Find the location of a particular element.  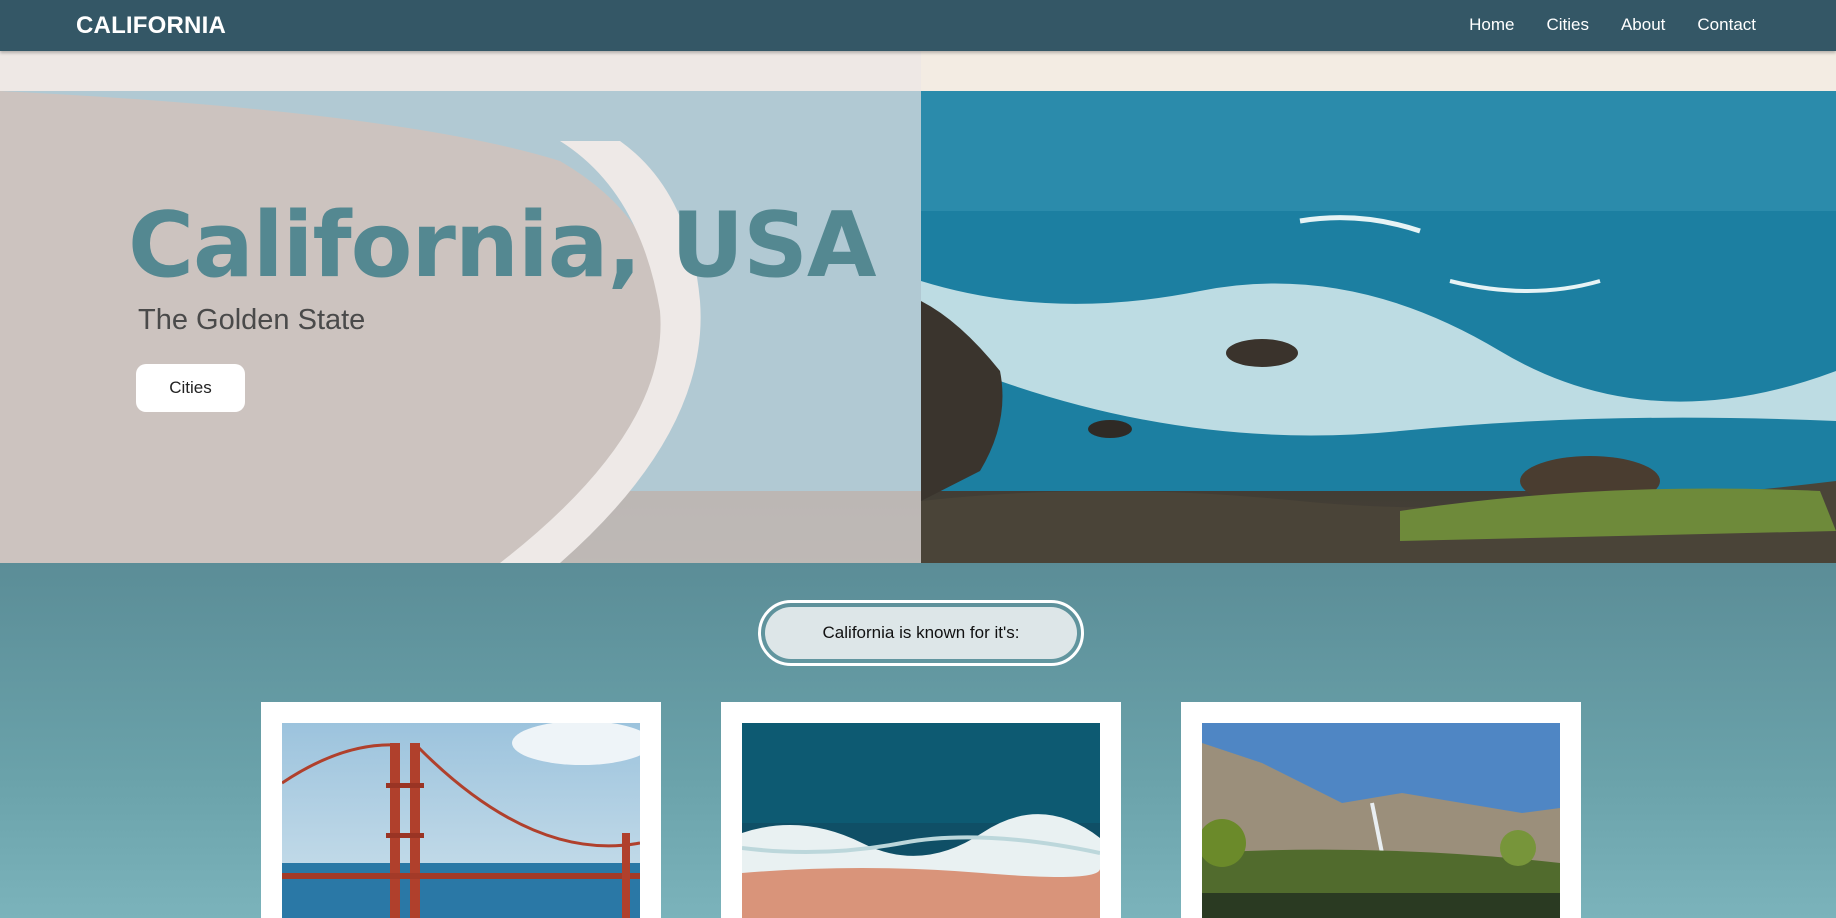

ocean-beach-image is located at coordinates (921, 820).